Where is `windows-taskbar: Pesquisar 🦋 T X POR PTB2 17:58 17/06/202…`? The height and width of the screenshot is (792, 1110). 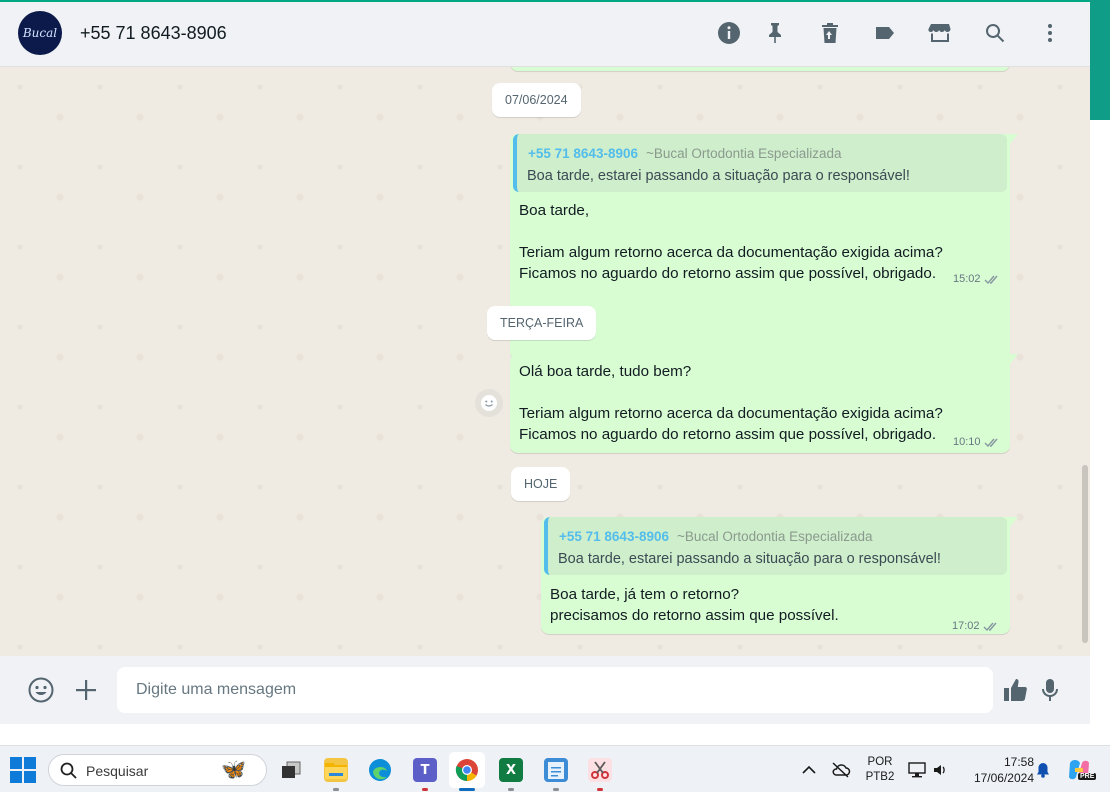
windows-taskbar: Pesquisar 🦋 T X POR PTB2 17:58 17/06/202… is located at coordinates (555, 768).